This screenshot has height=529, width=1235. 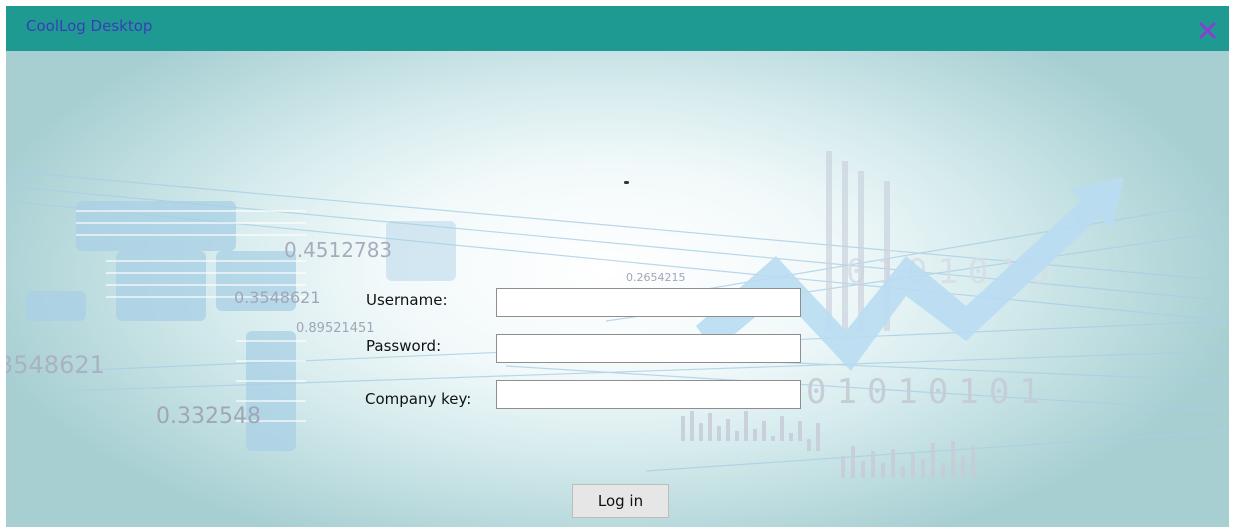 What do you see at coordinates (335, 328) in the screenshot?
I see `bg-number-3: 0.89521451` at bounding box center [335, 328].